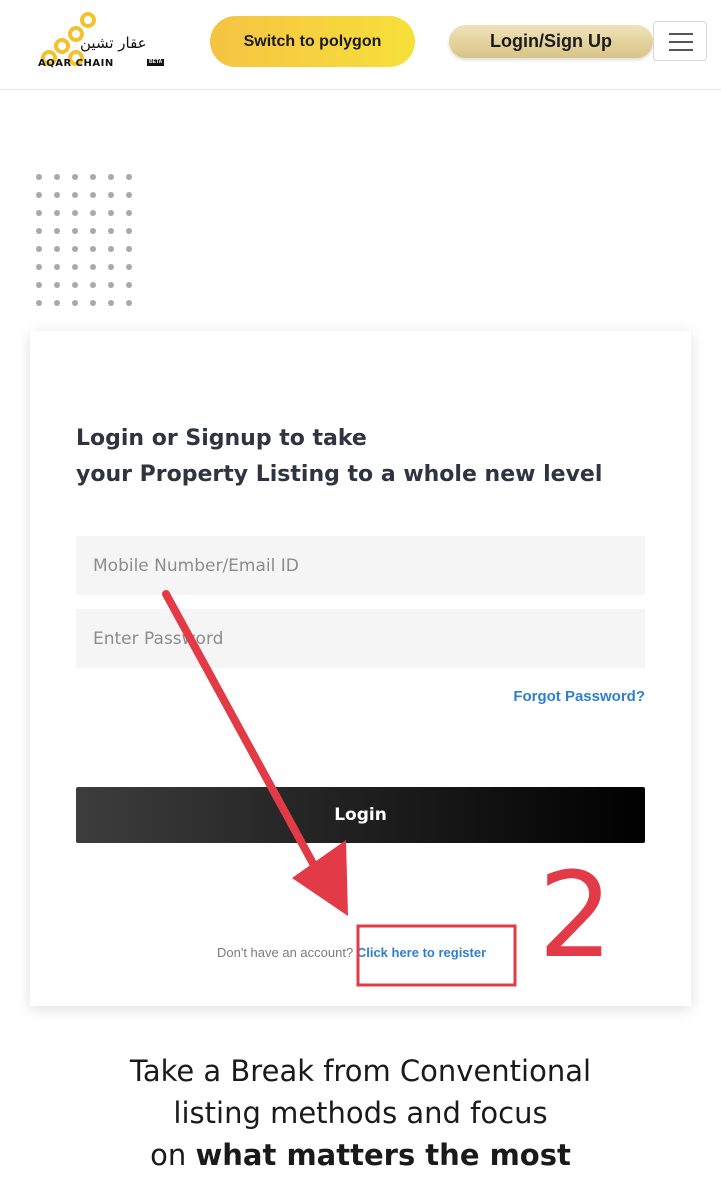 The image size is (721, 1200). I want to click on tagline-prefix: on, so click(173, 1155).